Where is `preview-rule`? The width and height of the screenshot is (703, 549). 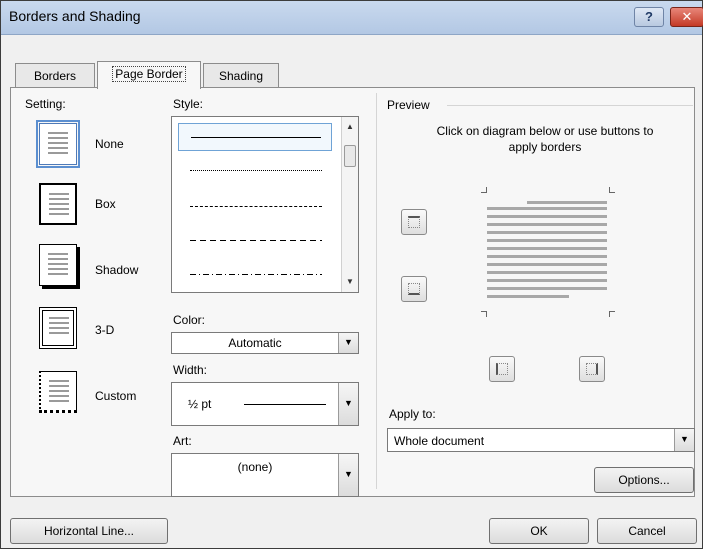 preview-rule is located at coordinates (570, 105).